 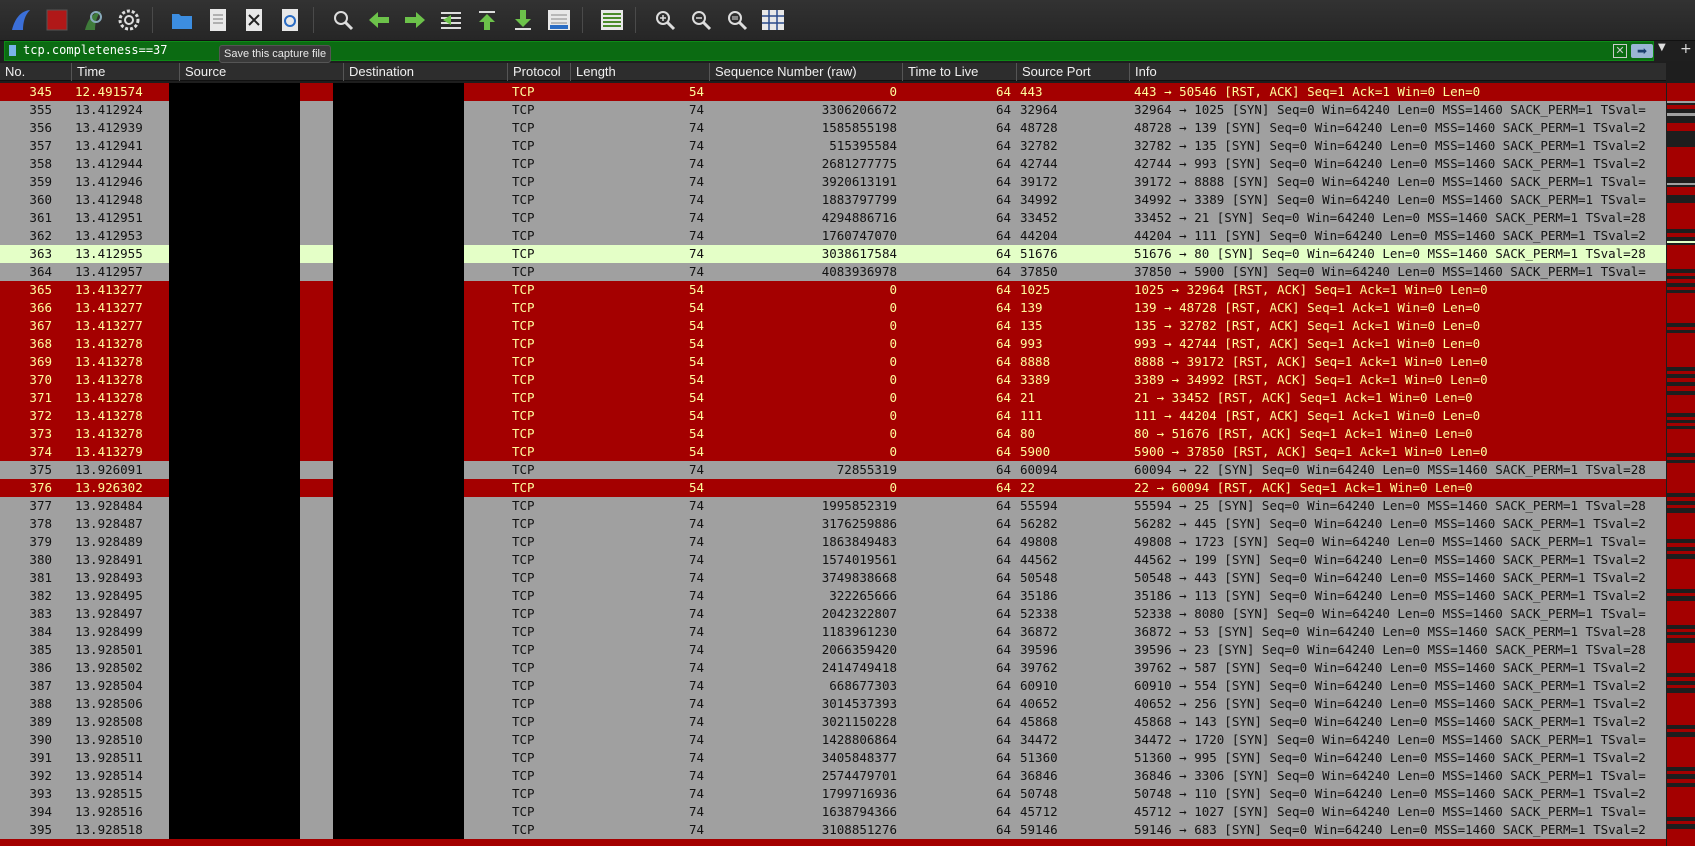 What do you see at coordinates (12, 50) in the screenshot?
I see `bookmark-icon` at bounding box center [12, 50].